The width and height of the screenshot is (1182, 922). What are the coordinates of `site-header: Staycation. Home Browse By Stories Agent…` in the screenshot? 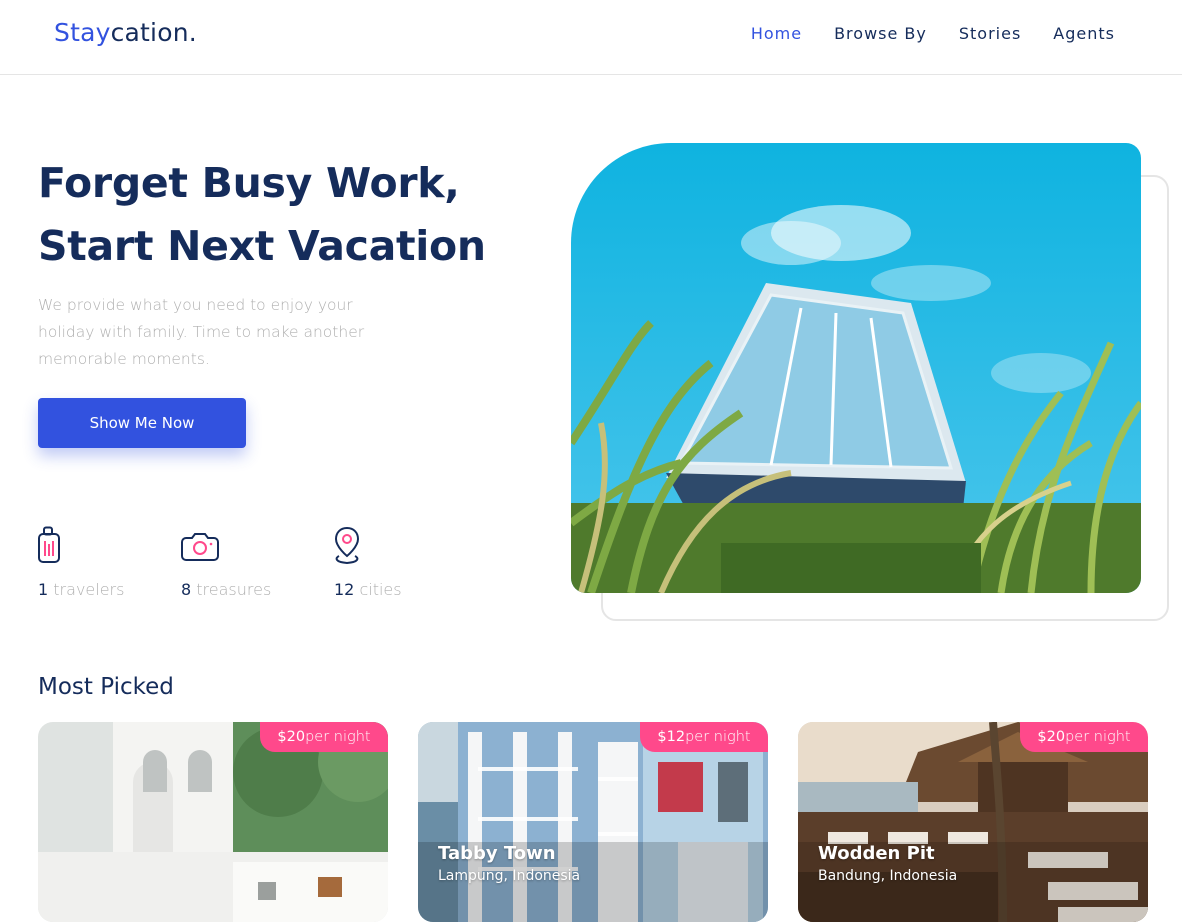 It's located at (591, 37).